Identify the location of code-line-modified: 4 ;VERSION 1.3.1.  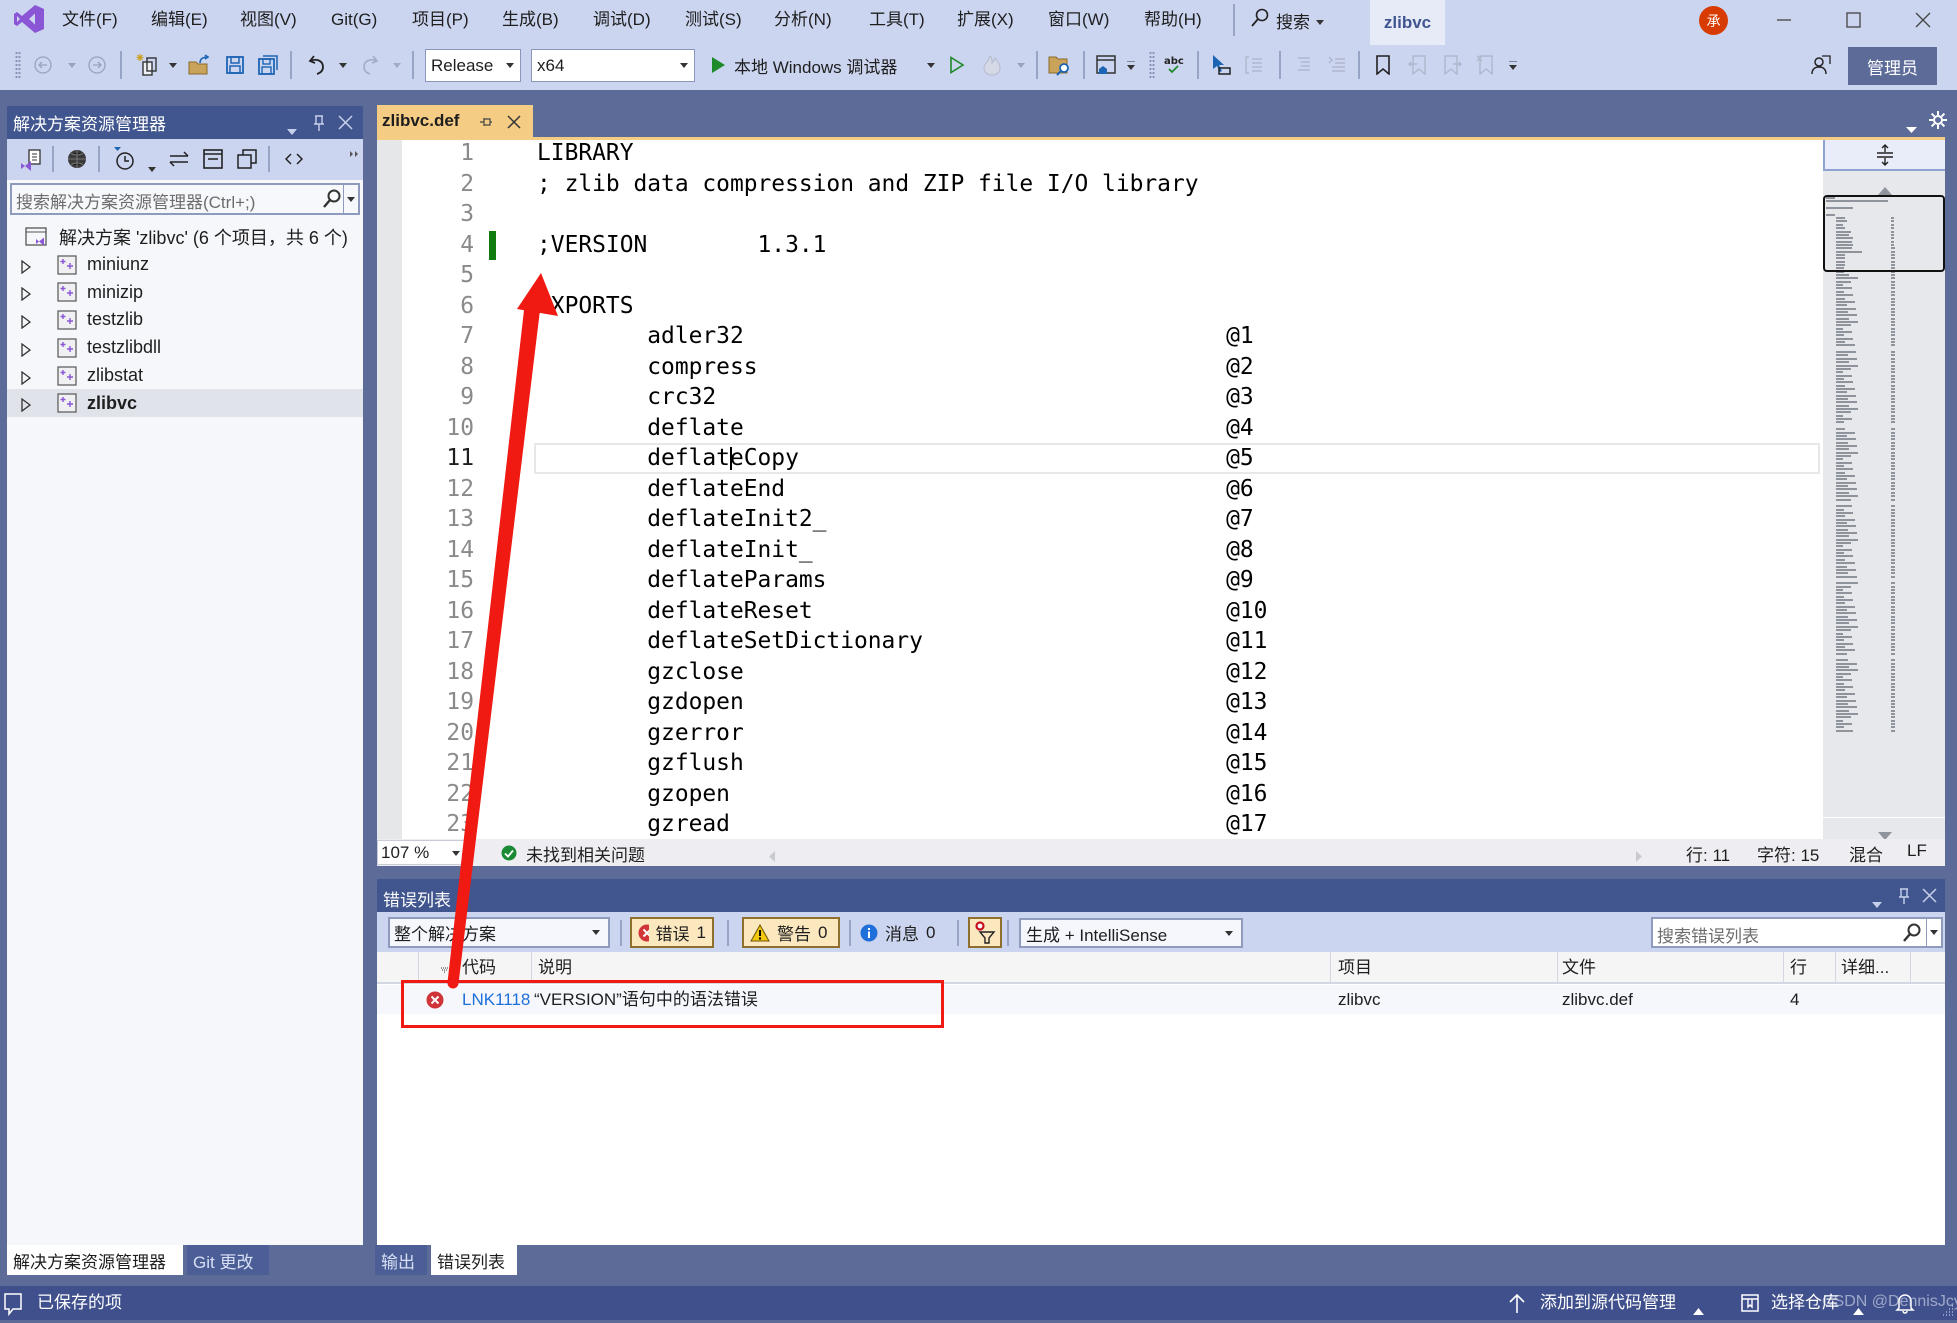
(1100, 245).